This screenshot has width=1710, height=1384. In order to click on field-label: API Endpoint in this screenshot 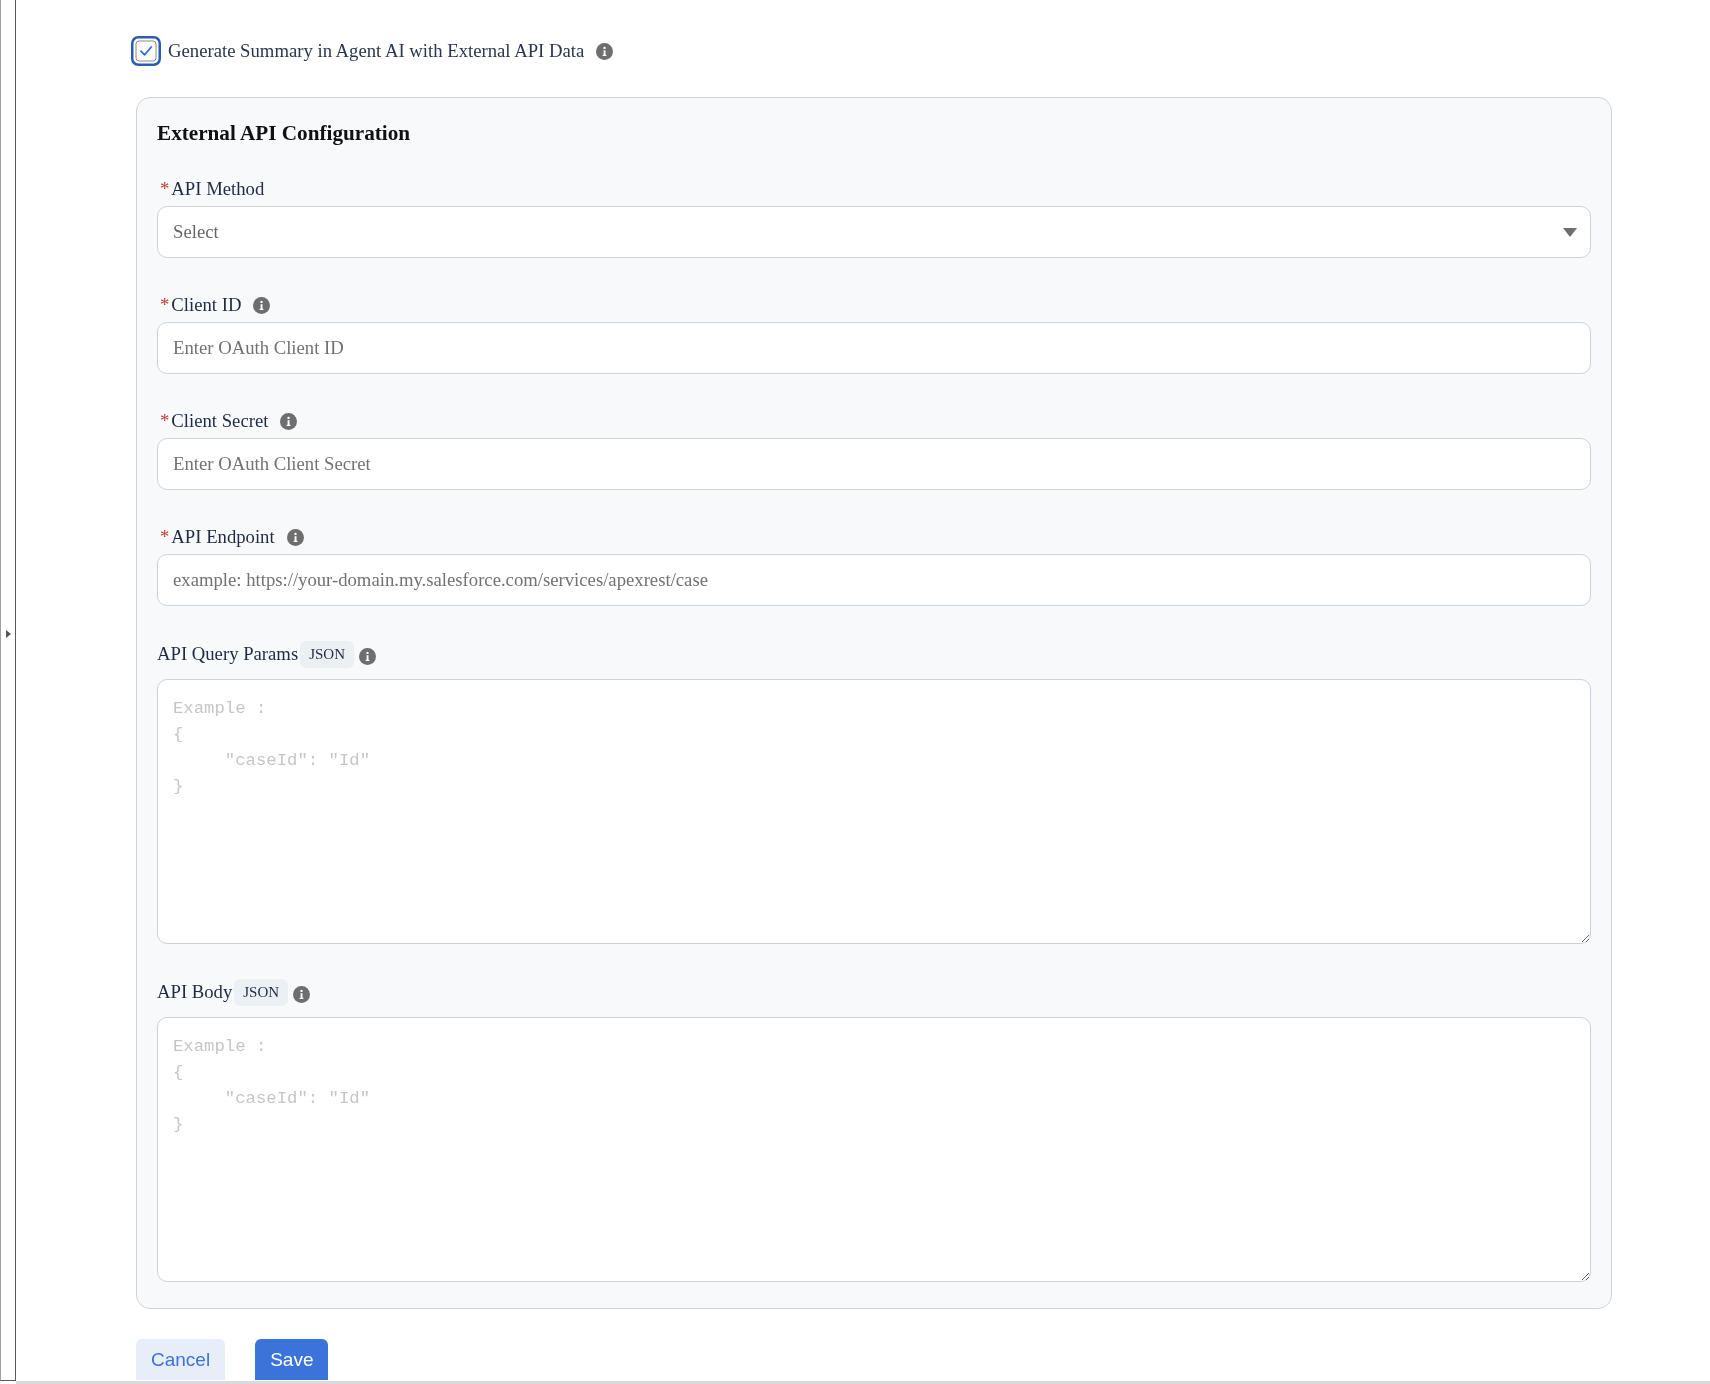, I will do `click(223, 537)`.